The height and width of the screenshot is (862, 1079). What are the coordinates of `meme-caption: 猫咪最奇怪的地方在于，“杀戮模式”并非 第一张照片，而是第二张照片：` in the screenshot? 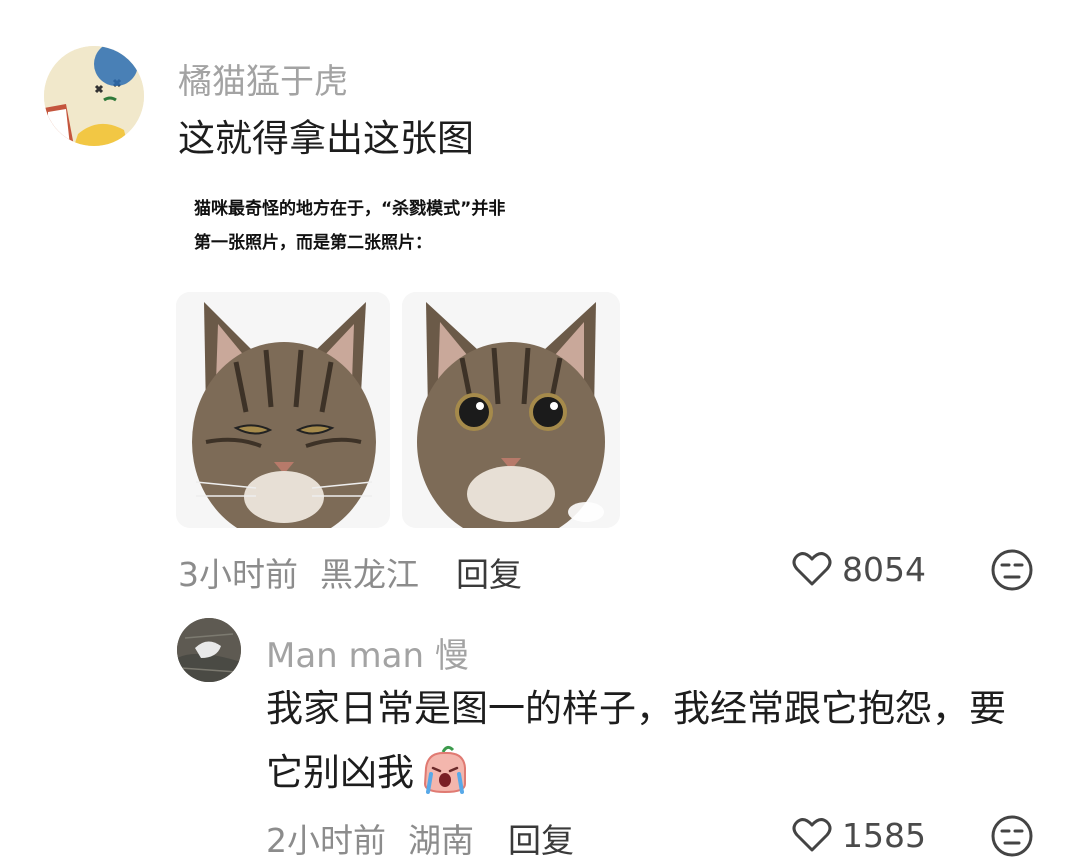 It's located at (404, 226).